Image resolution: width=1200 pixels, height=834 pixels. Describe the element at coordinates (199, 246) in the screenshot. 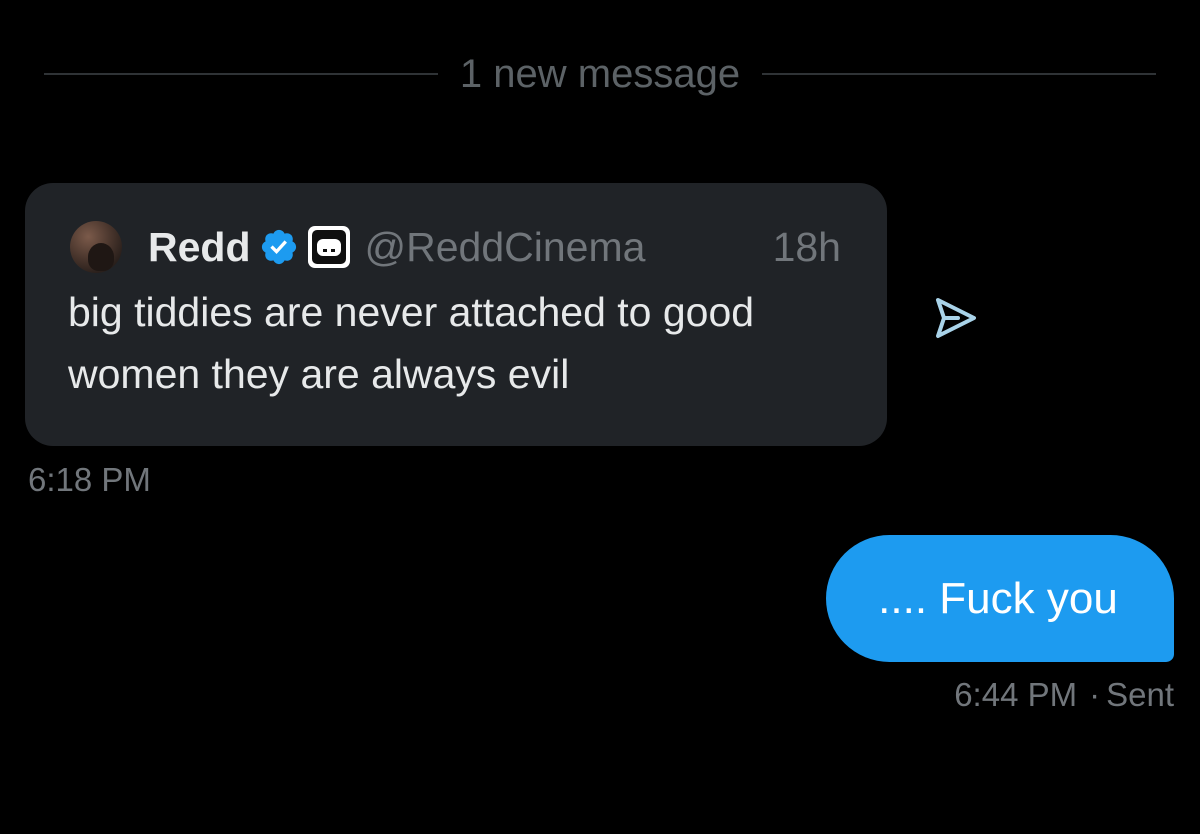

I see `author-name: Redd` at that location.